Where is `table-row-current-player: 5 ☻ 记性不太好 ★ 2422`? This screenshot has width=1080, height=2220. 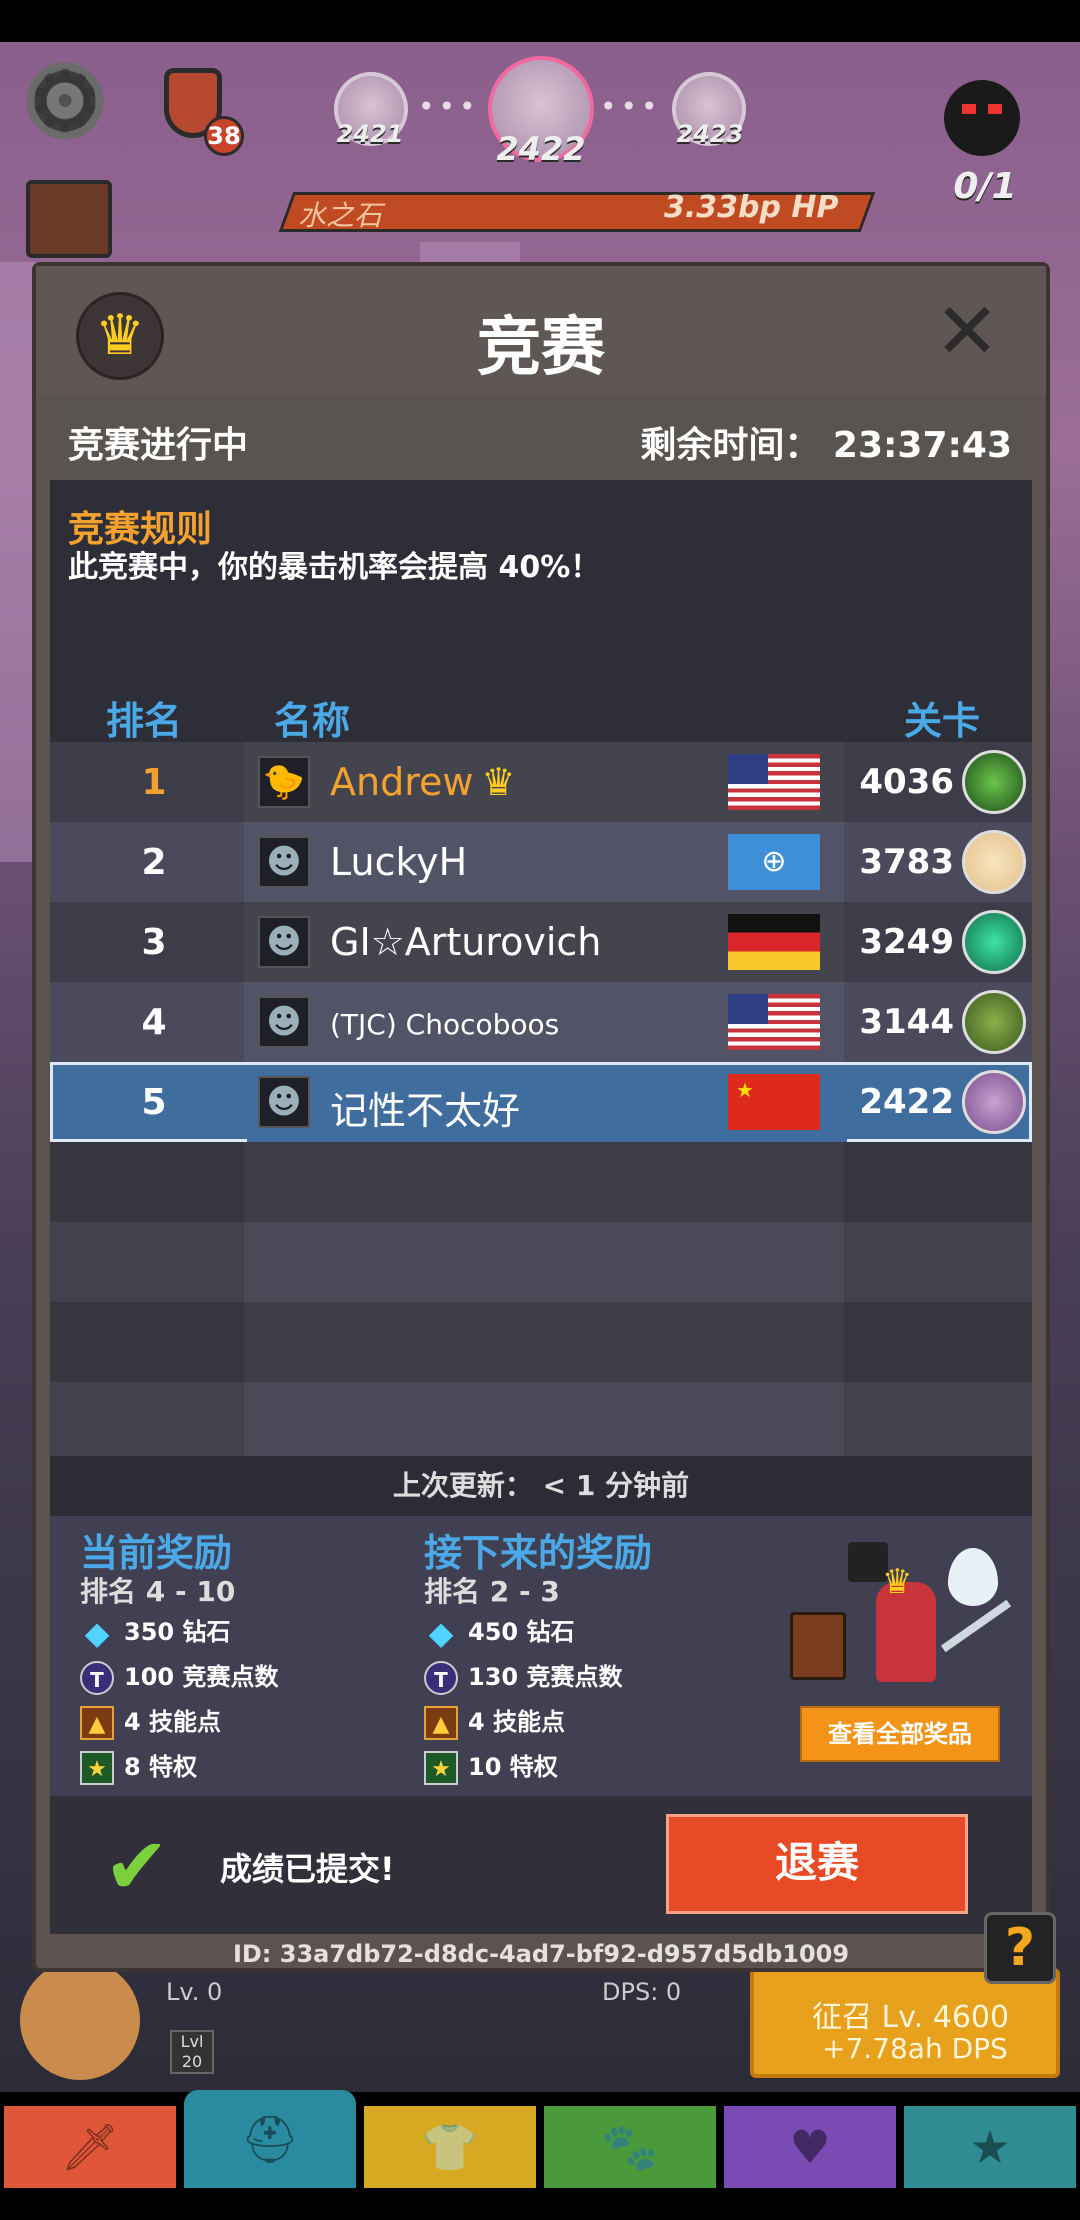 table-row-current-player: 5 ☻ 记性不太好 ★ 2422 is located at coordinates (541, 1103).